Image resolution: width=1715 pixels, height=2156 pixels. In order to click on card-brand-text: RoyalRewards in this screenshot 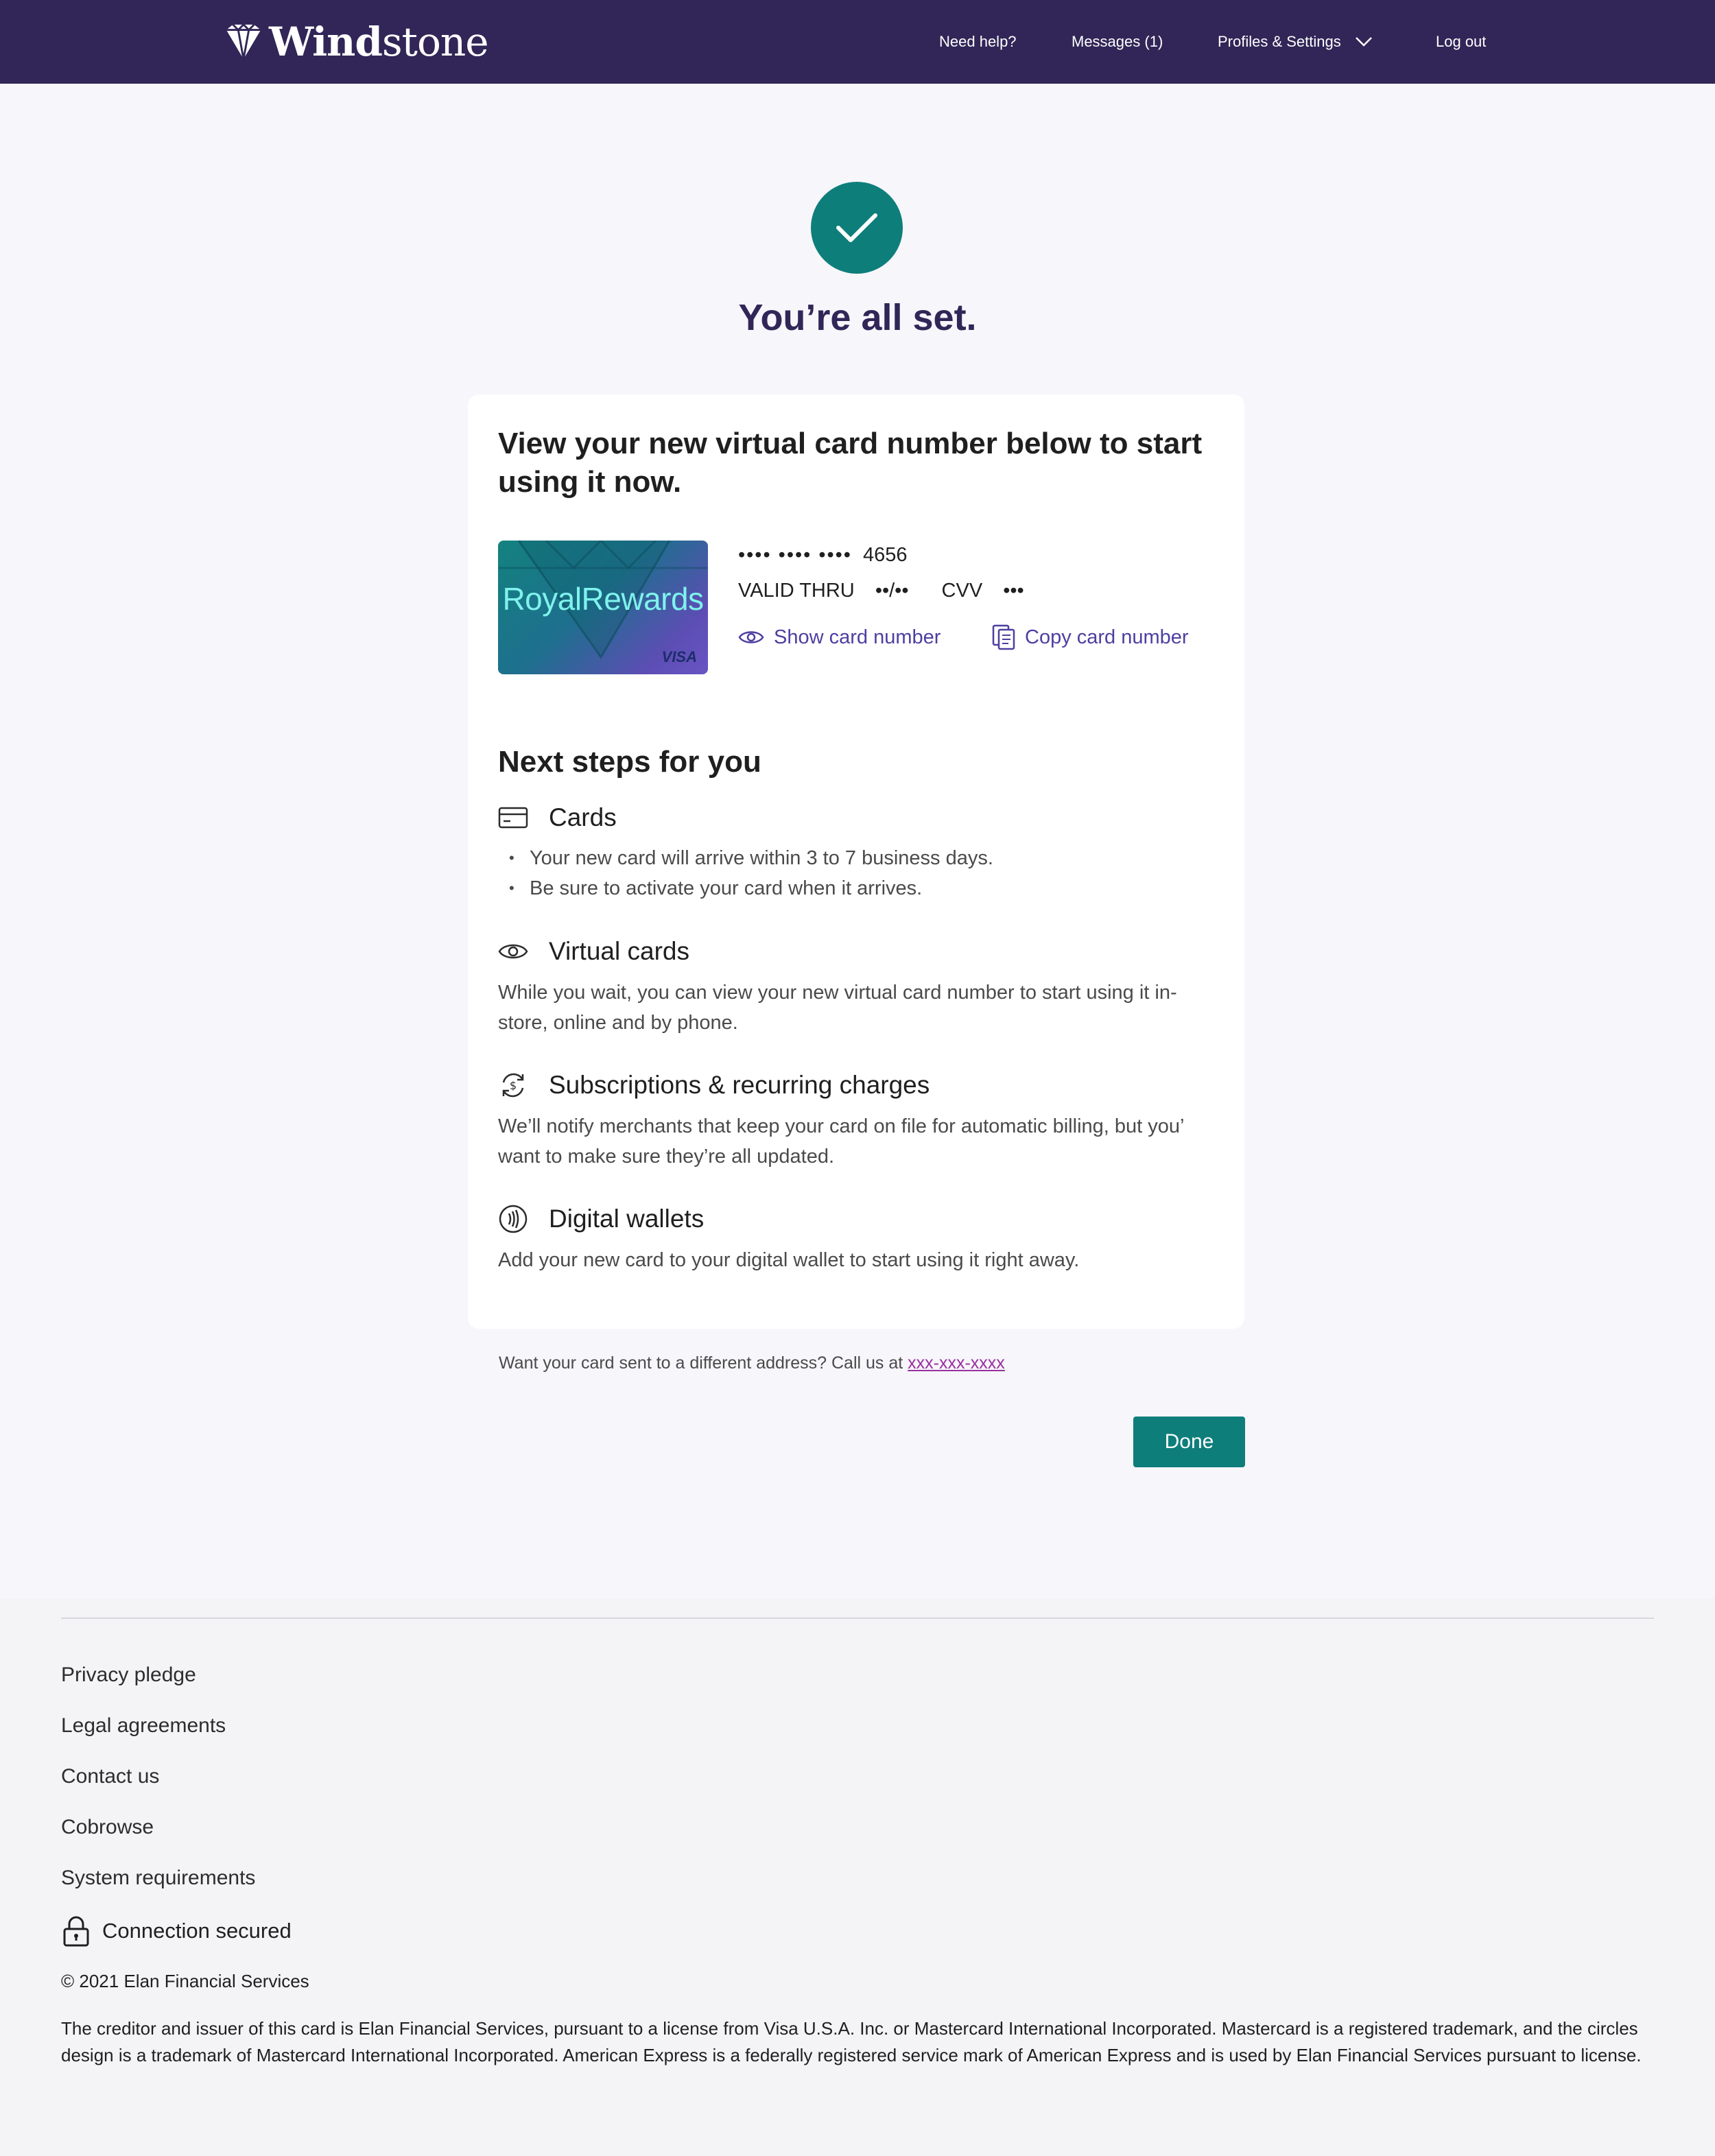, I will do `click(603, 599)`.